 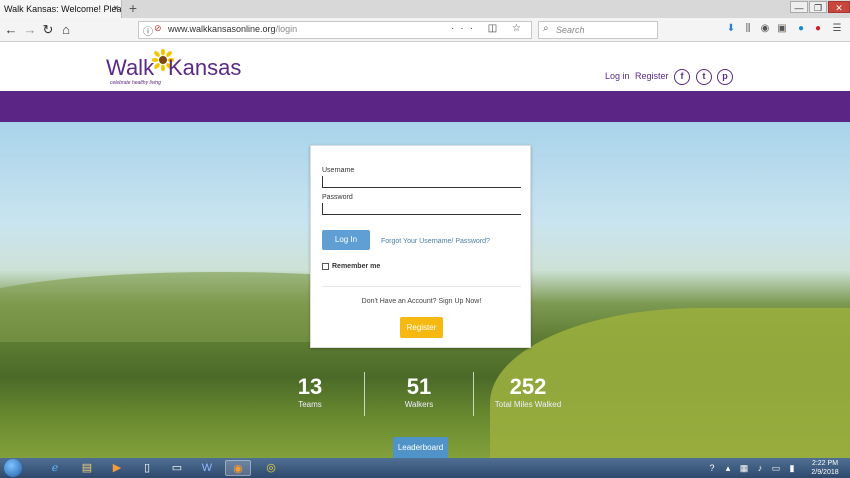 What do you see at coordinates (765, 29) in the screenshot?
I see `extension-icon: ◉` at bounding box center [765, 29].